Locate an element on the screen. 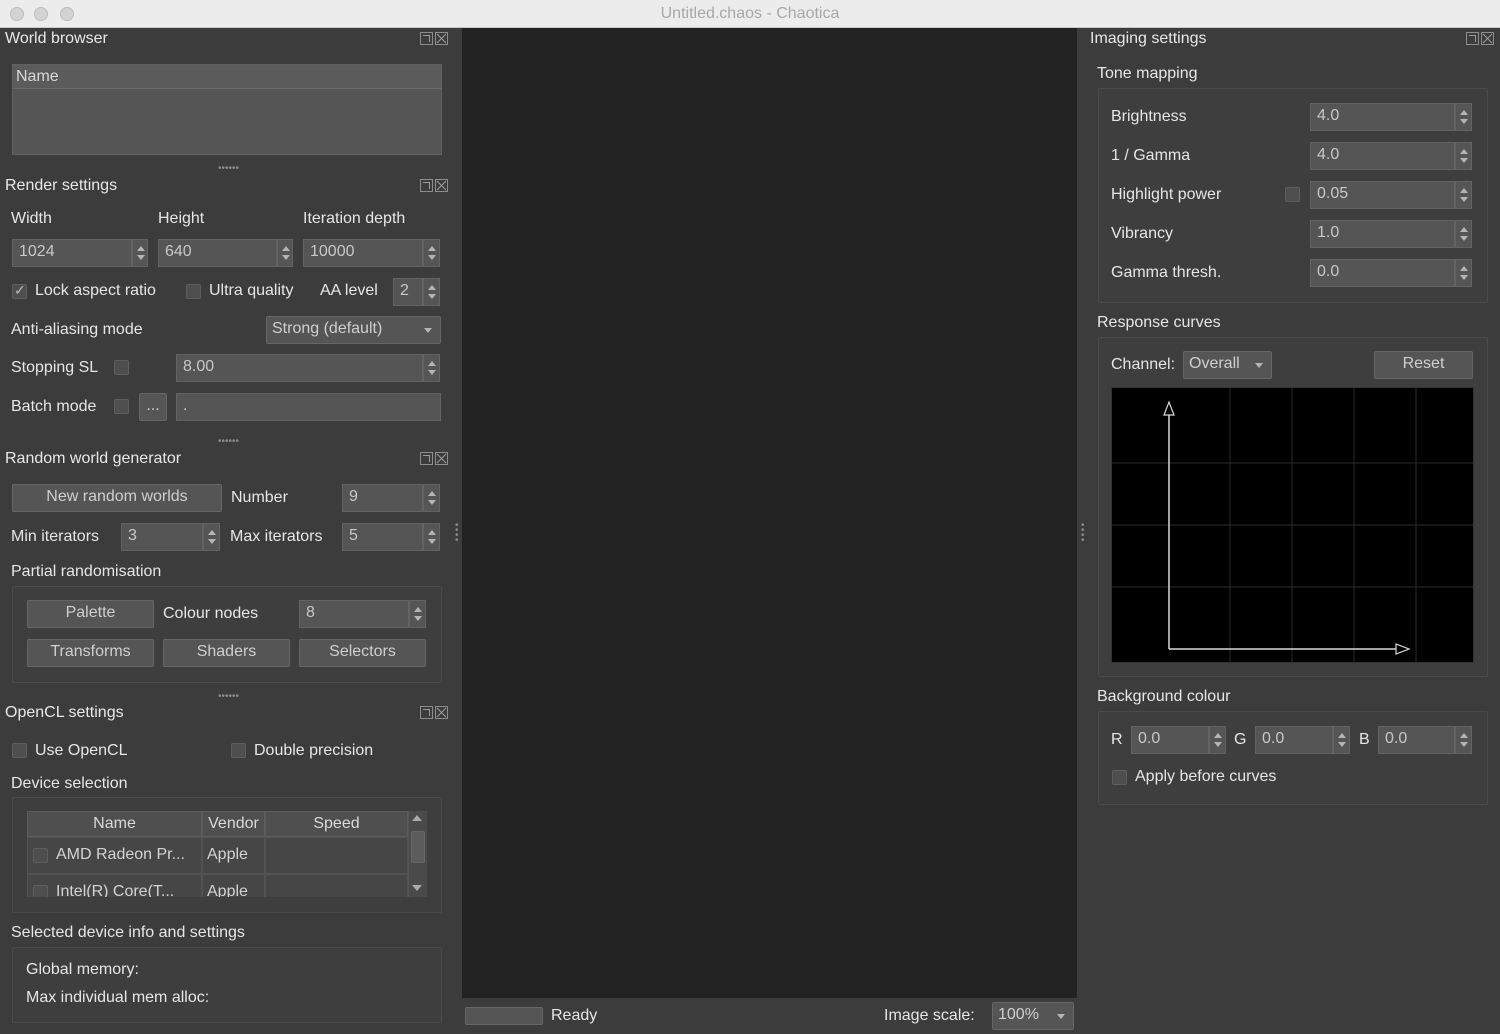  scroll-up-icon is located at coordinates (417, 818).